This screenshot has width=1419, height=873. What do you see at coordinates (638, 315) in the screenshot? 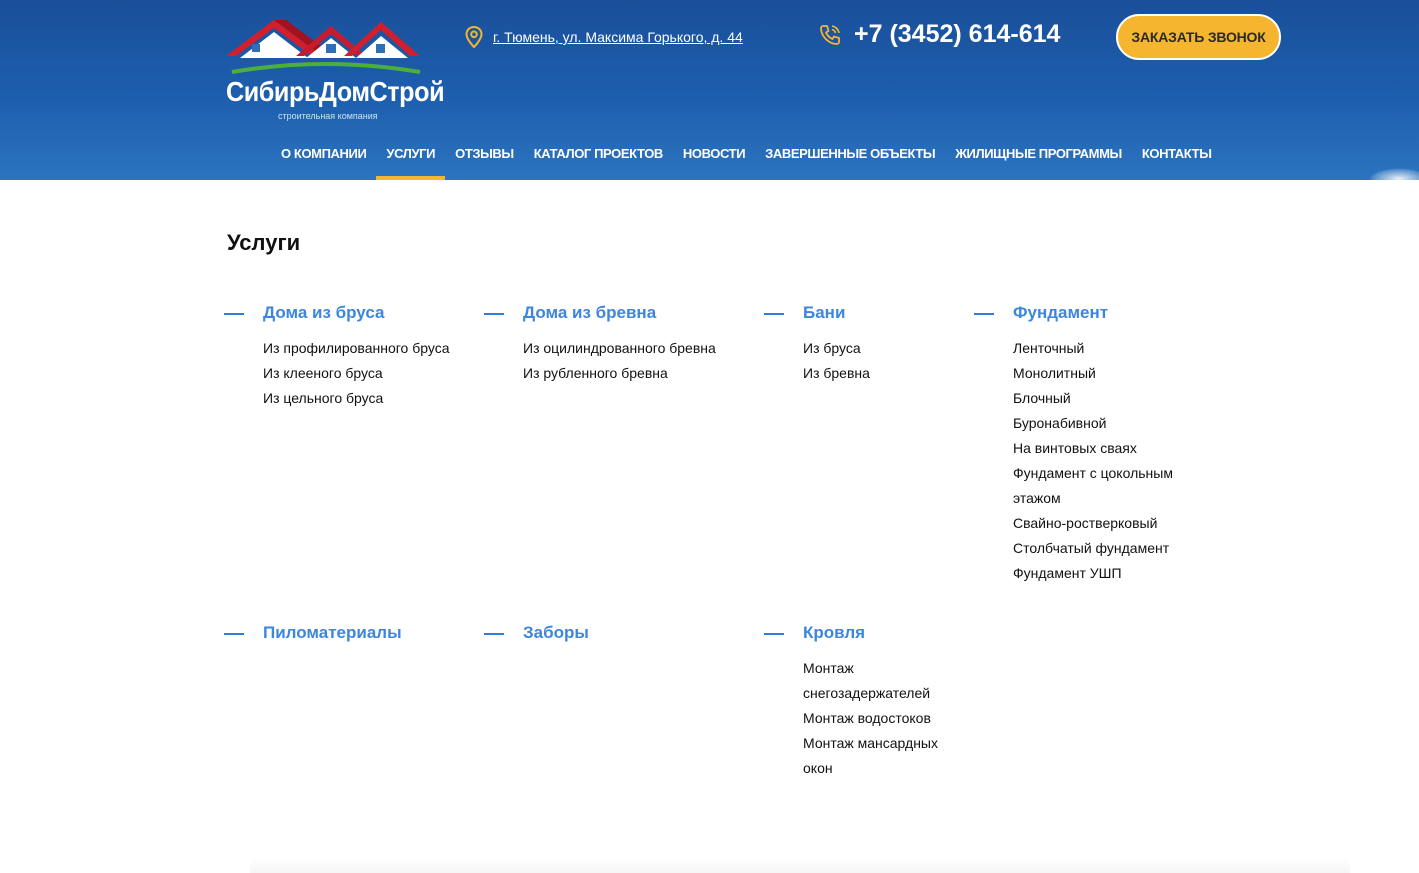
I see `category-title: Дома из бревна` at bounding box center [638, 315].